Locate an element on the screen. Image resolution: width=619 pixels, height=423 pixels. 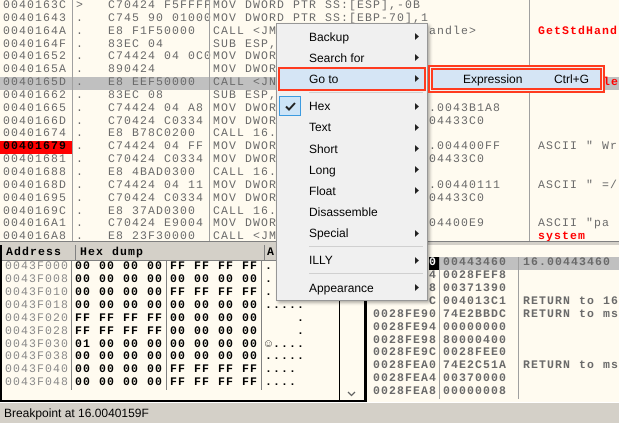
address-cell: 0043F048 is located at coordinates (37, 383).